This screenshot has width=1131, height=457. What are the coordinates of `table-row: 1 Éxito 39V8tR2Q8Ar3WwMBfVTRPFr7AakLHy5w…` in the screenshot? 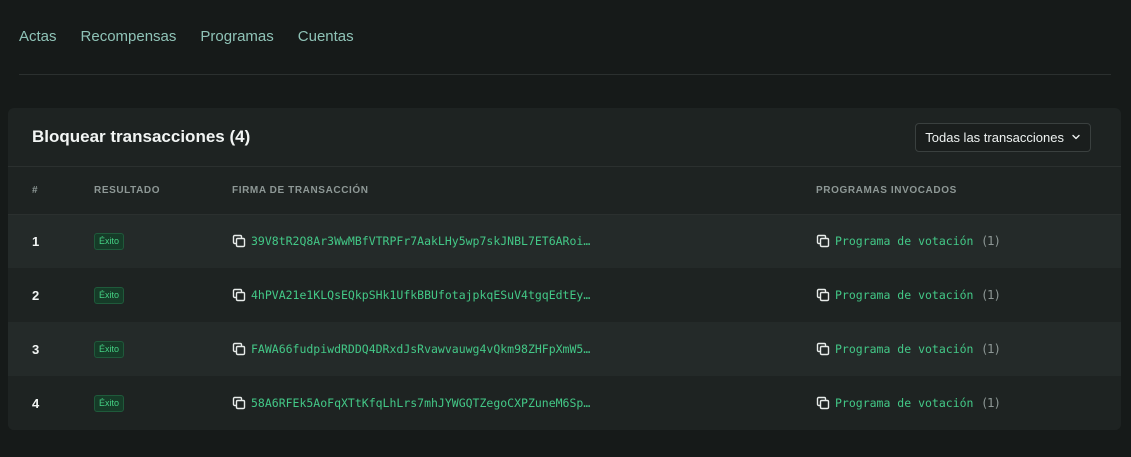 It's located at (564, 241).